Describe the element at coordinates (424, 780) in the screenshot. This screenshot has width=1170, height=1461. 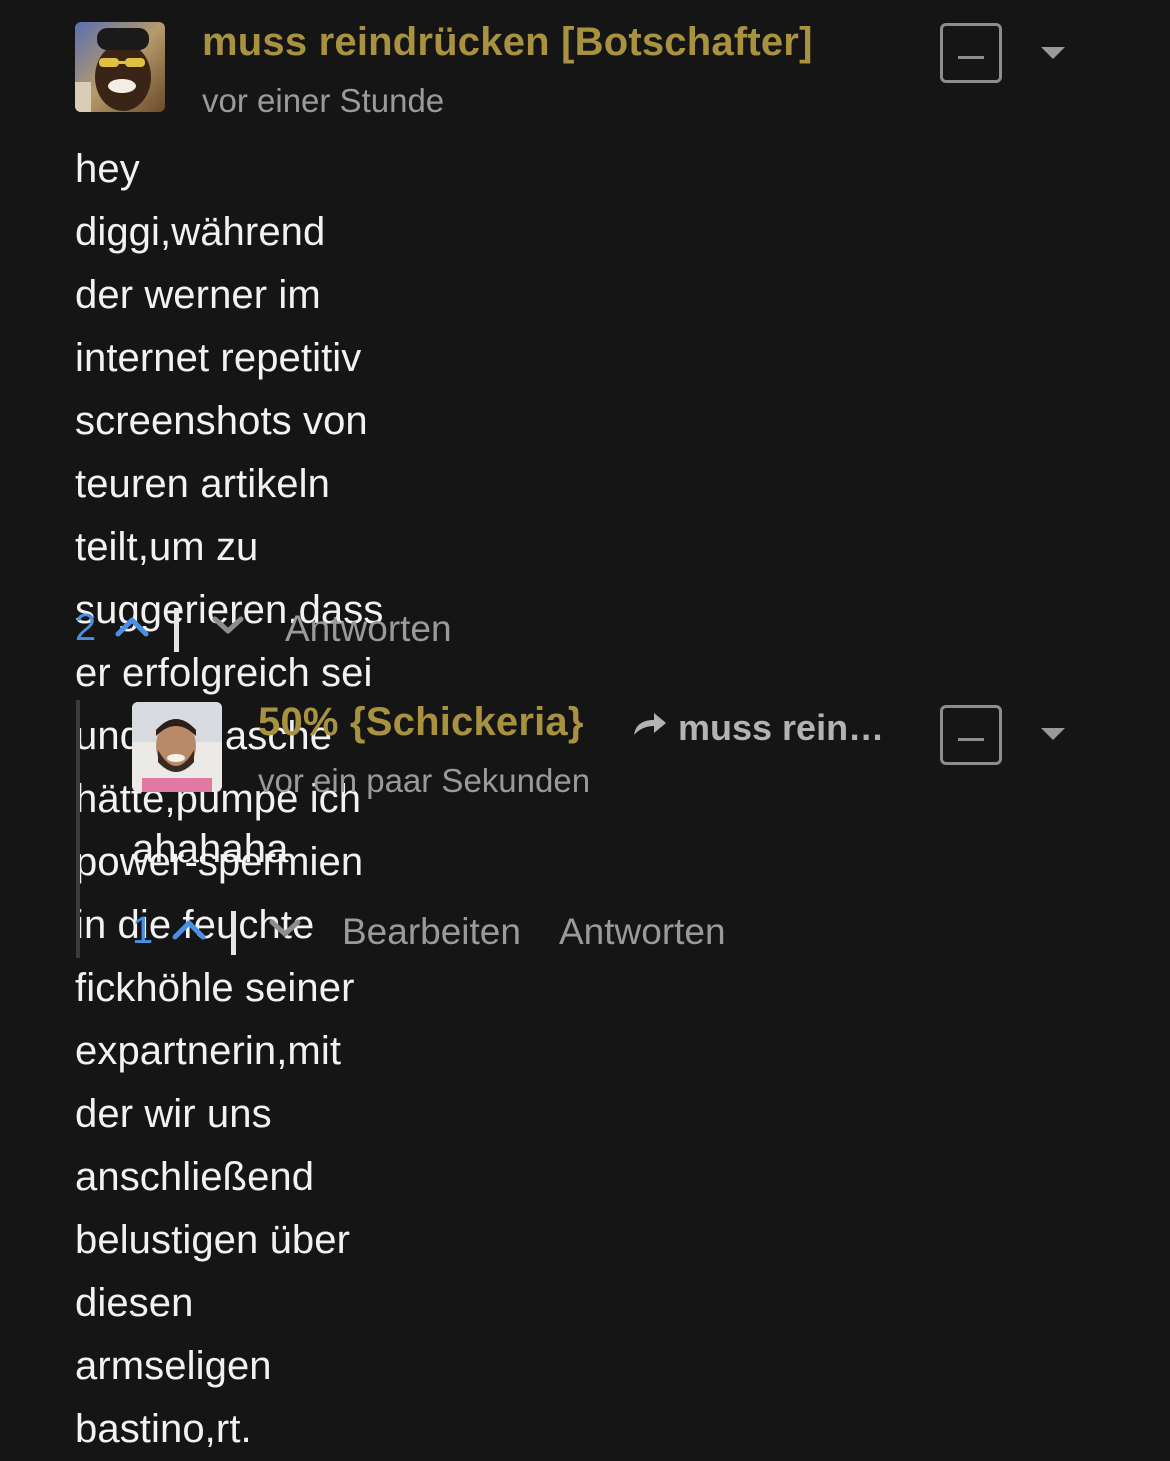
I see `timestamp: vor ein paar Sekunden` at that location.